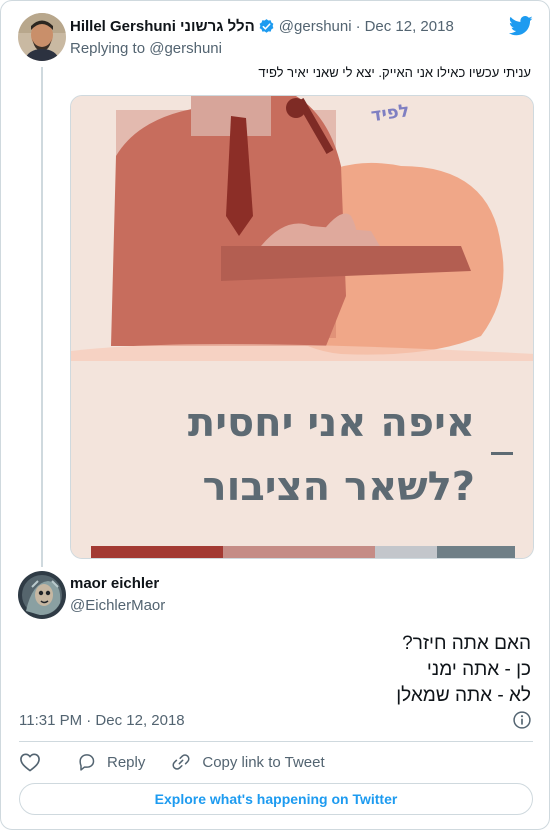 This screenshot has height=830, width=550. I want to click on main-tweet-line: לא - אתה שמאלן, so click(463, 695).